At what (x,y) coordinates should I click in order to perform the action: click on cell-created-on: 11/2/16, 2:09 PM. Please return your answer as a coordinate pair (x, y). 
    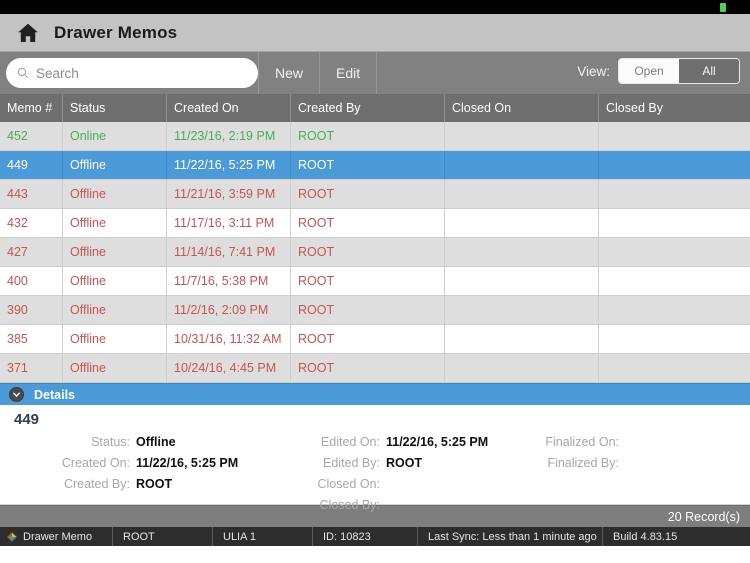
    Looking at the image, I should click on (229, 310).